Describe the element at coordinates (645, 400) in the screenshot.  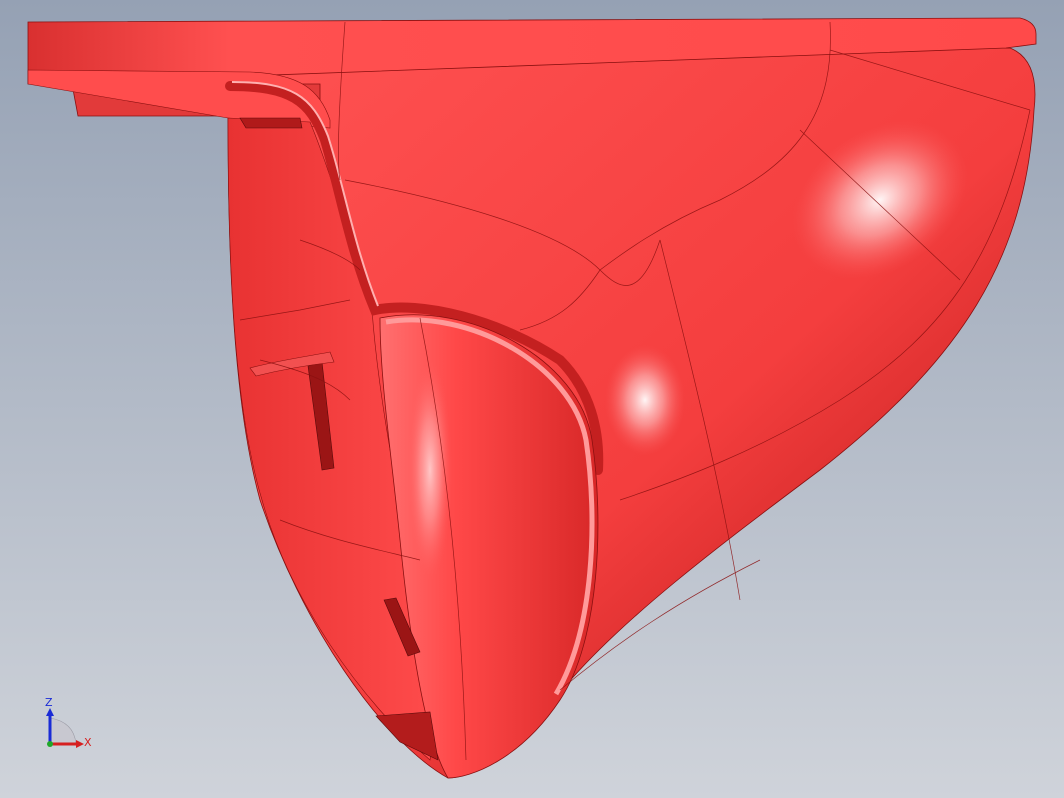
I see `shine-mid` at that location.